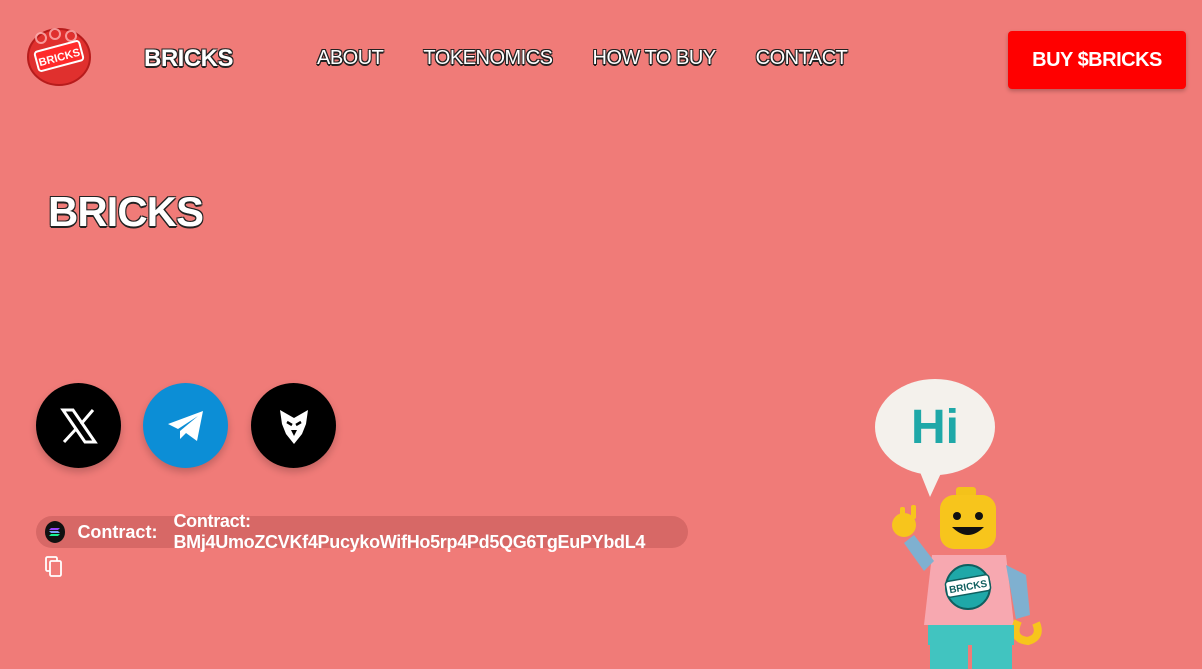  I want to click on bricks-logo: BRICKS, so click(59, 56).